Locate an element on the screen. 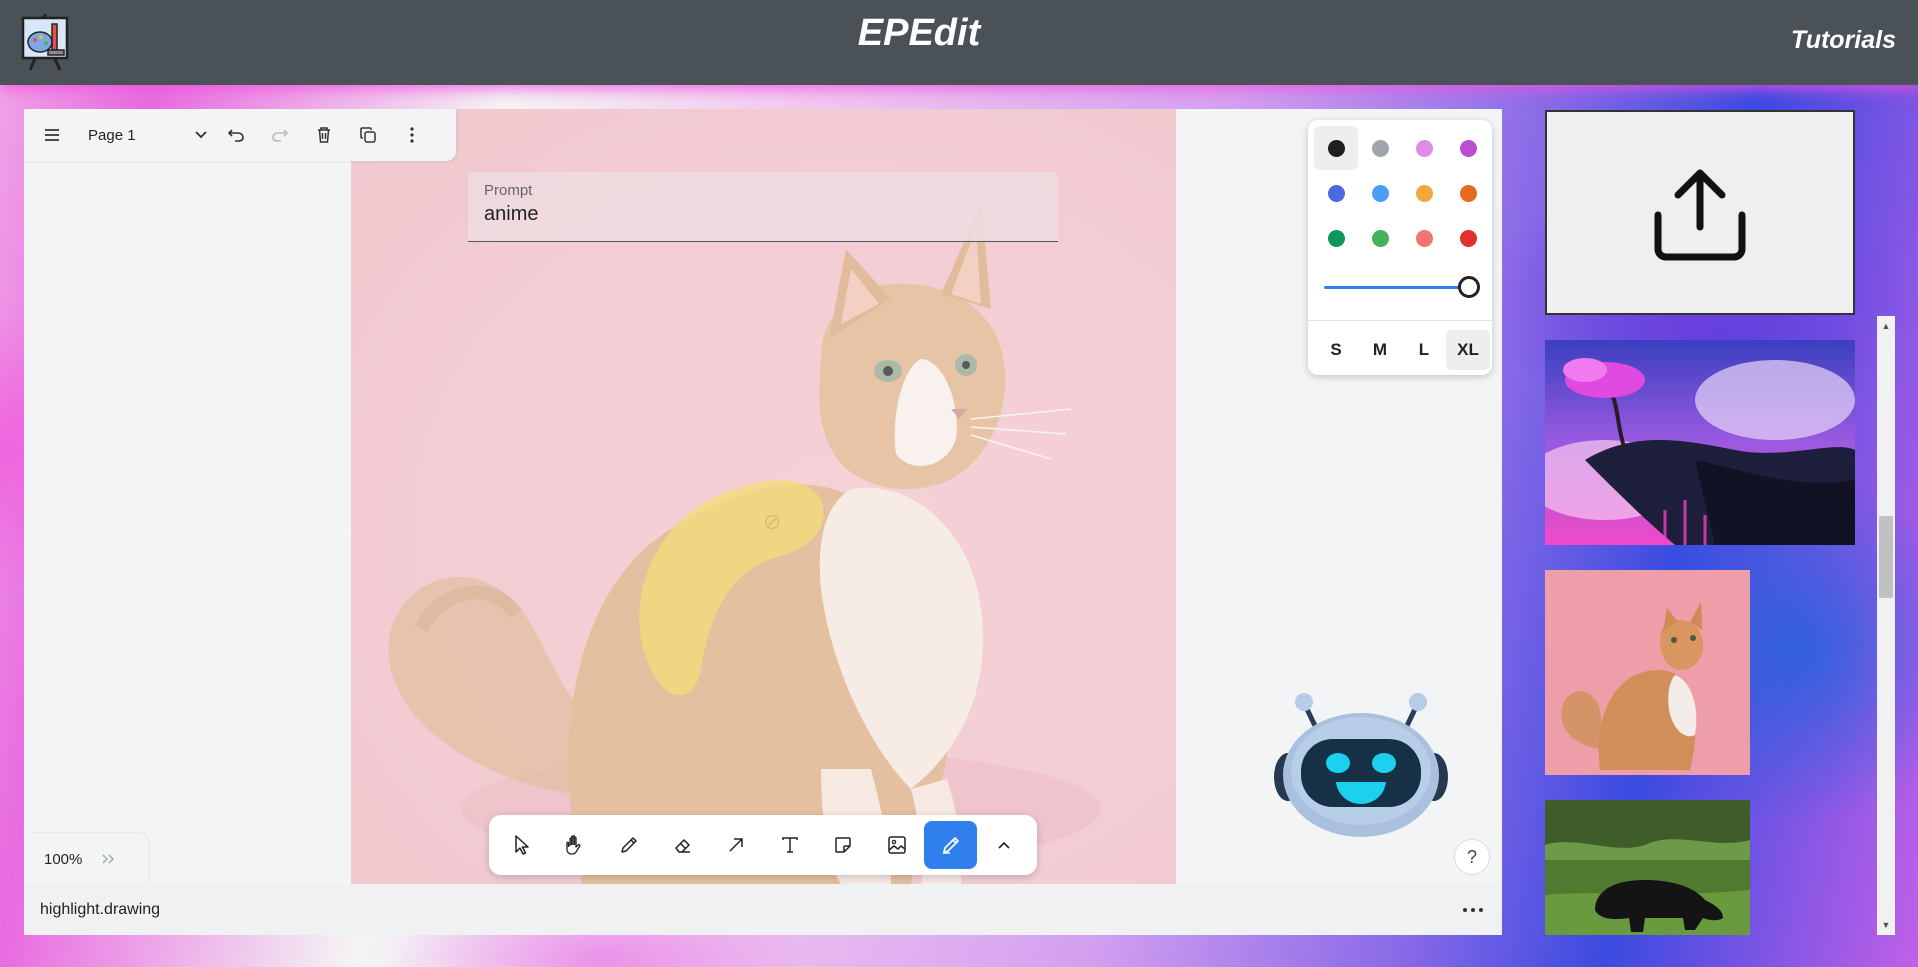 The image size is (1918, 967). select-tool is located at coordinates (522, 845).